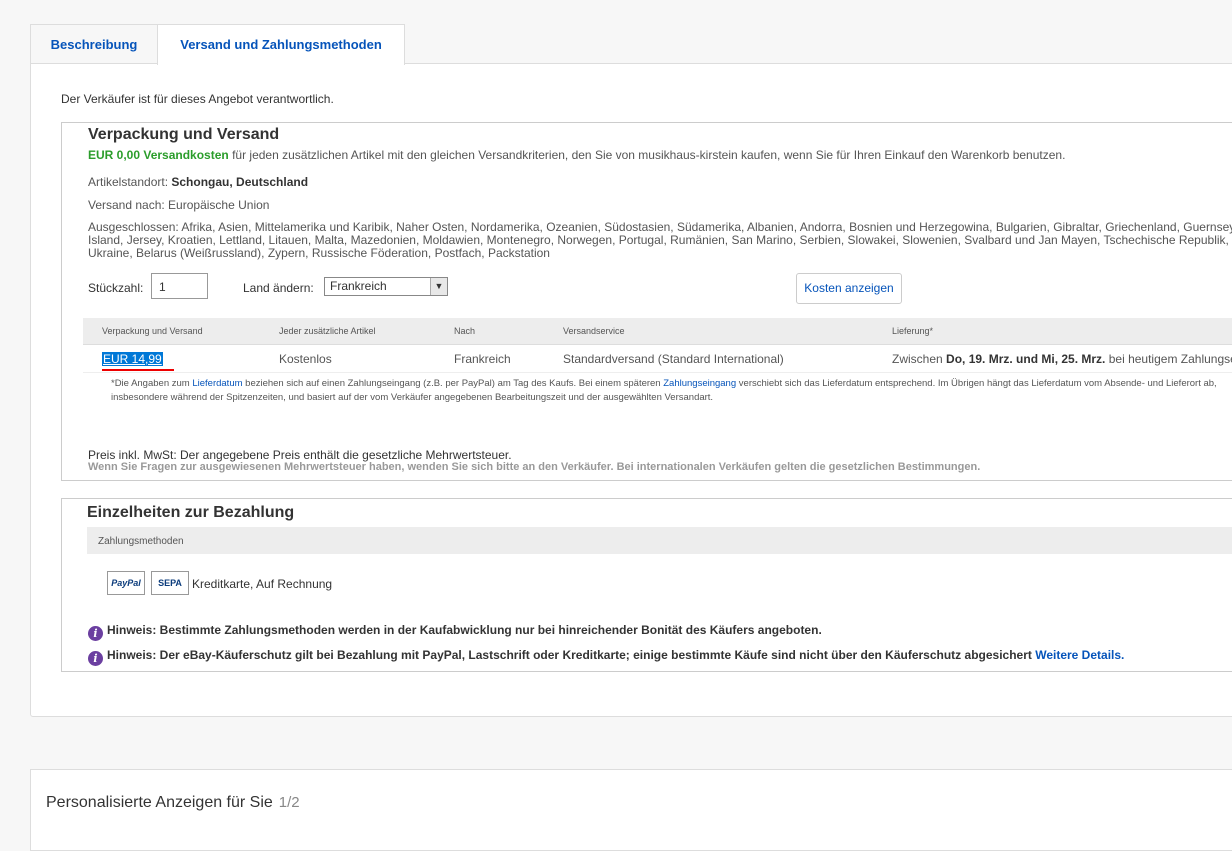  I want to click on item-location-value: Schongau, Deutschland, so click(240, 182).